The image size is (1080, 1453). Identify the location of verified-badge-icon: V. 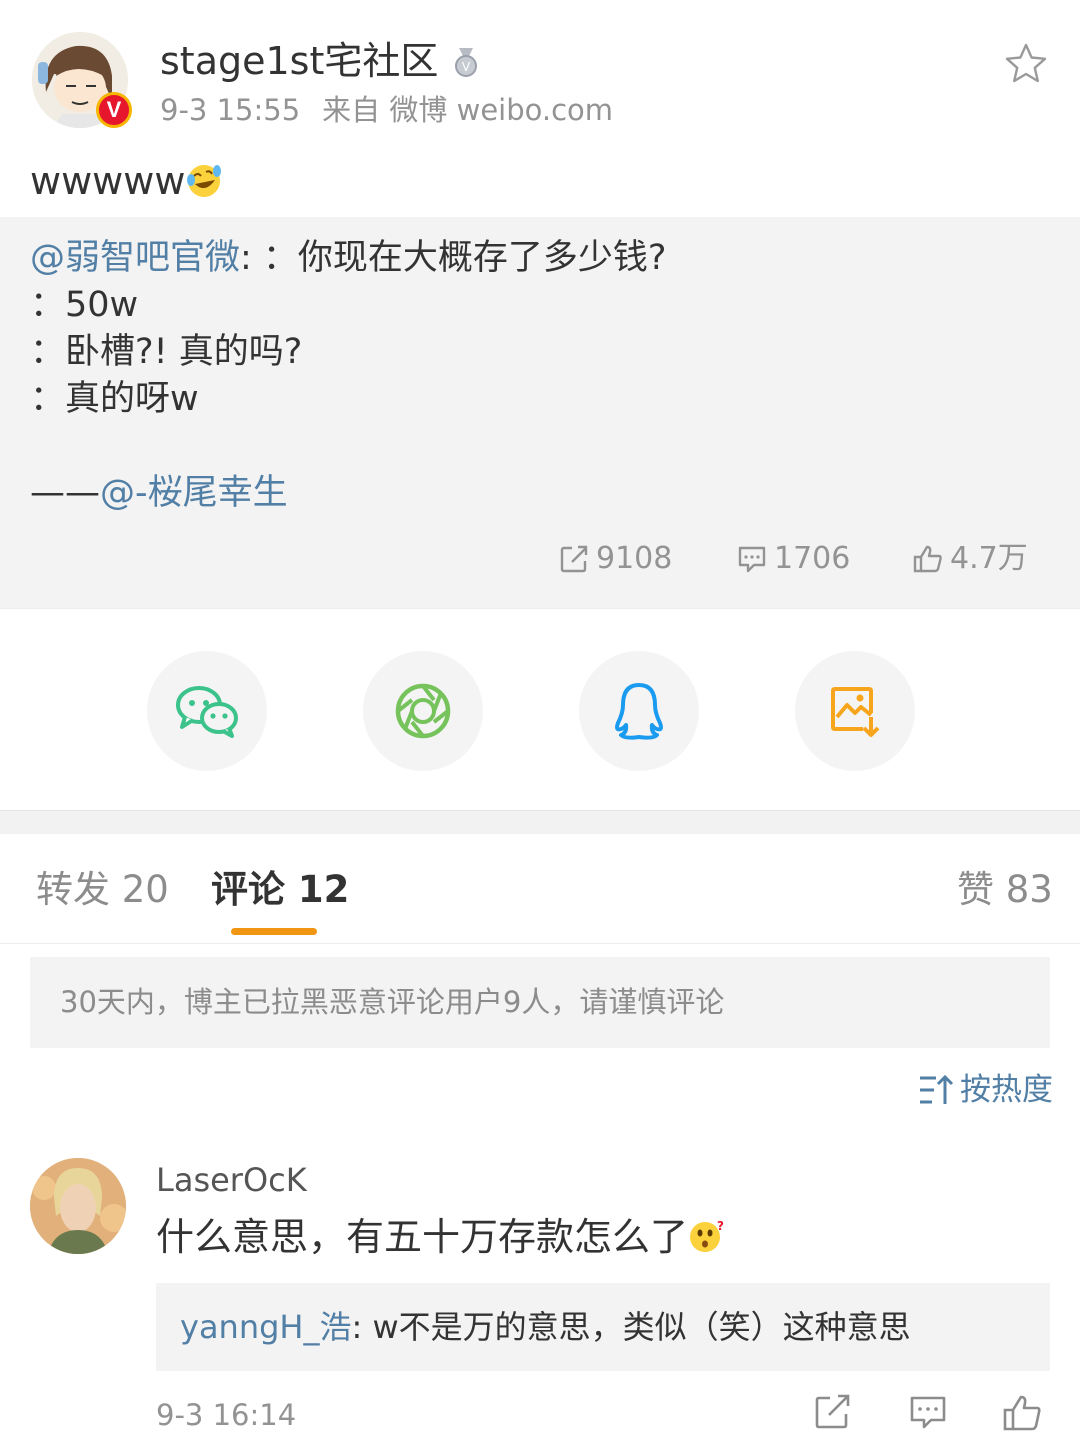
(114, 110).